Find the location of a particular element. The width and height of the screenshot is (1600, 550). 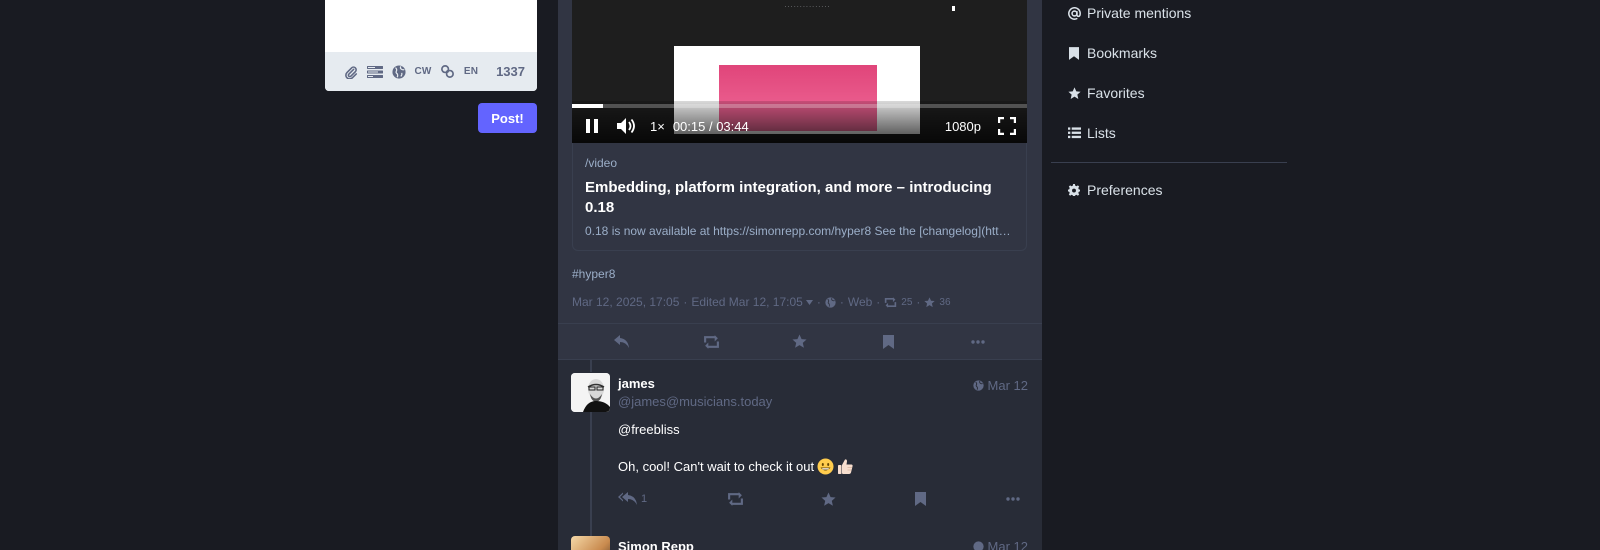

language-button: EN is located at coordinates (471, 72).